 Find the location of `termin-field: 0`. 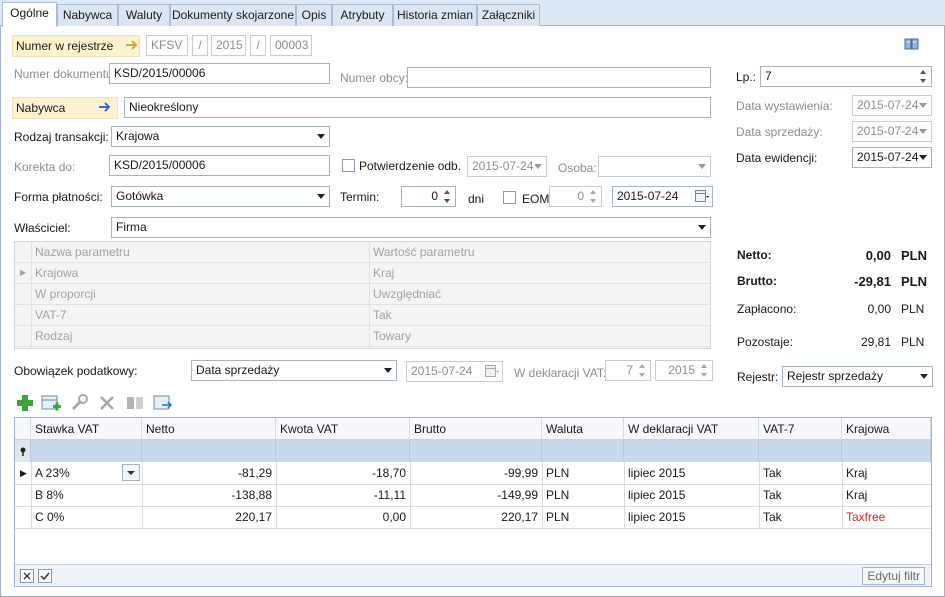

termin-field: 0 is located at coordinates (428, 196).